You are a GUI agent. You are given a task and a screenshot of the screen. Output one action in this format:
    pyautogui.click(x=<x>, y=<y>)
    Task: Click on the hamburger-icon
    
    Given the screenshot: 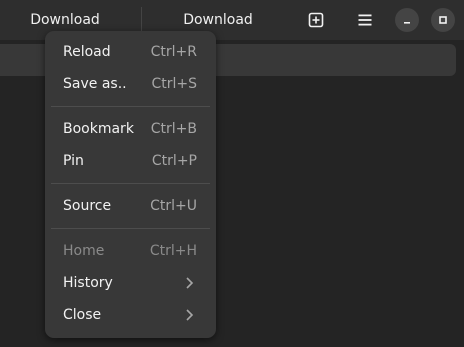 What is the action you would take?
    pyautogui.click(x=365, y=20)
    